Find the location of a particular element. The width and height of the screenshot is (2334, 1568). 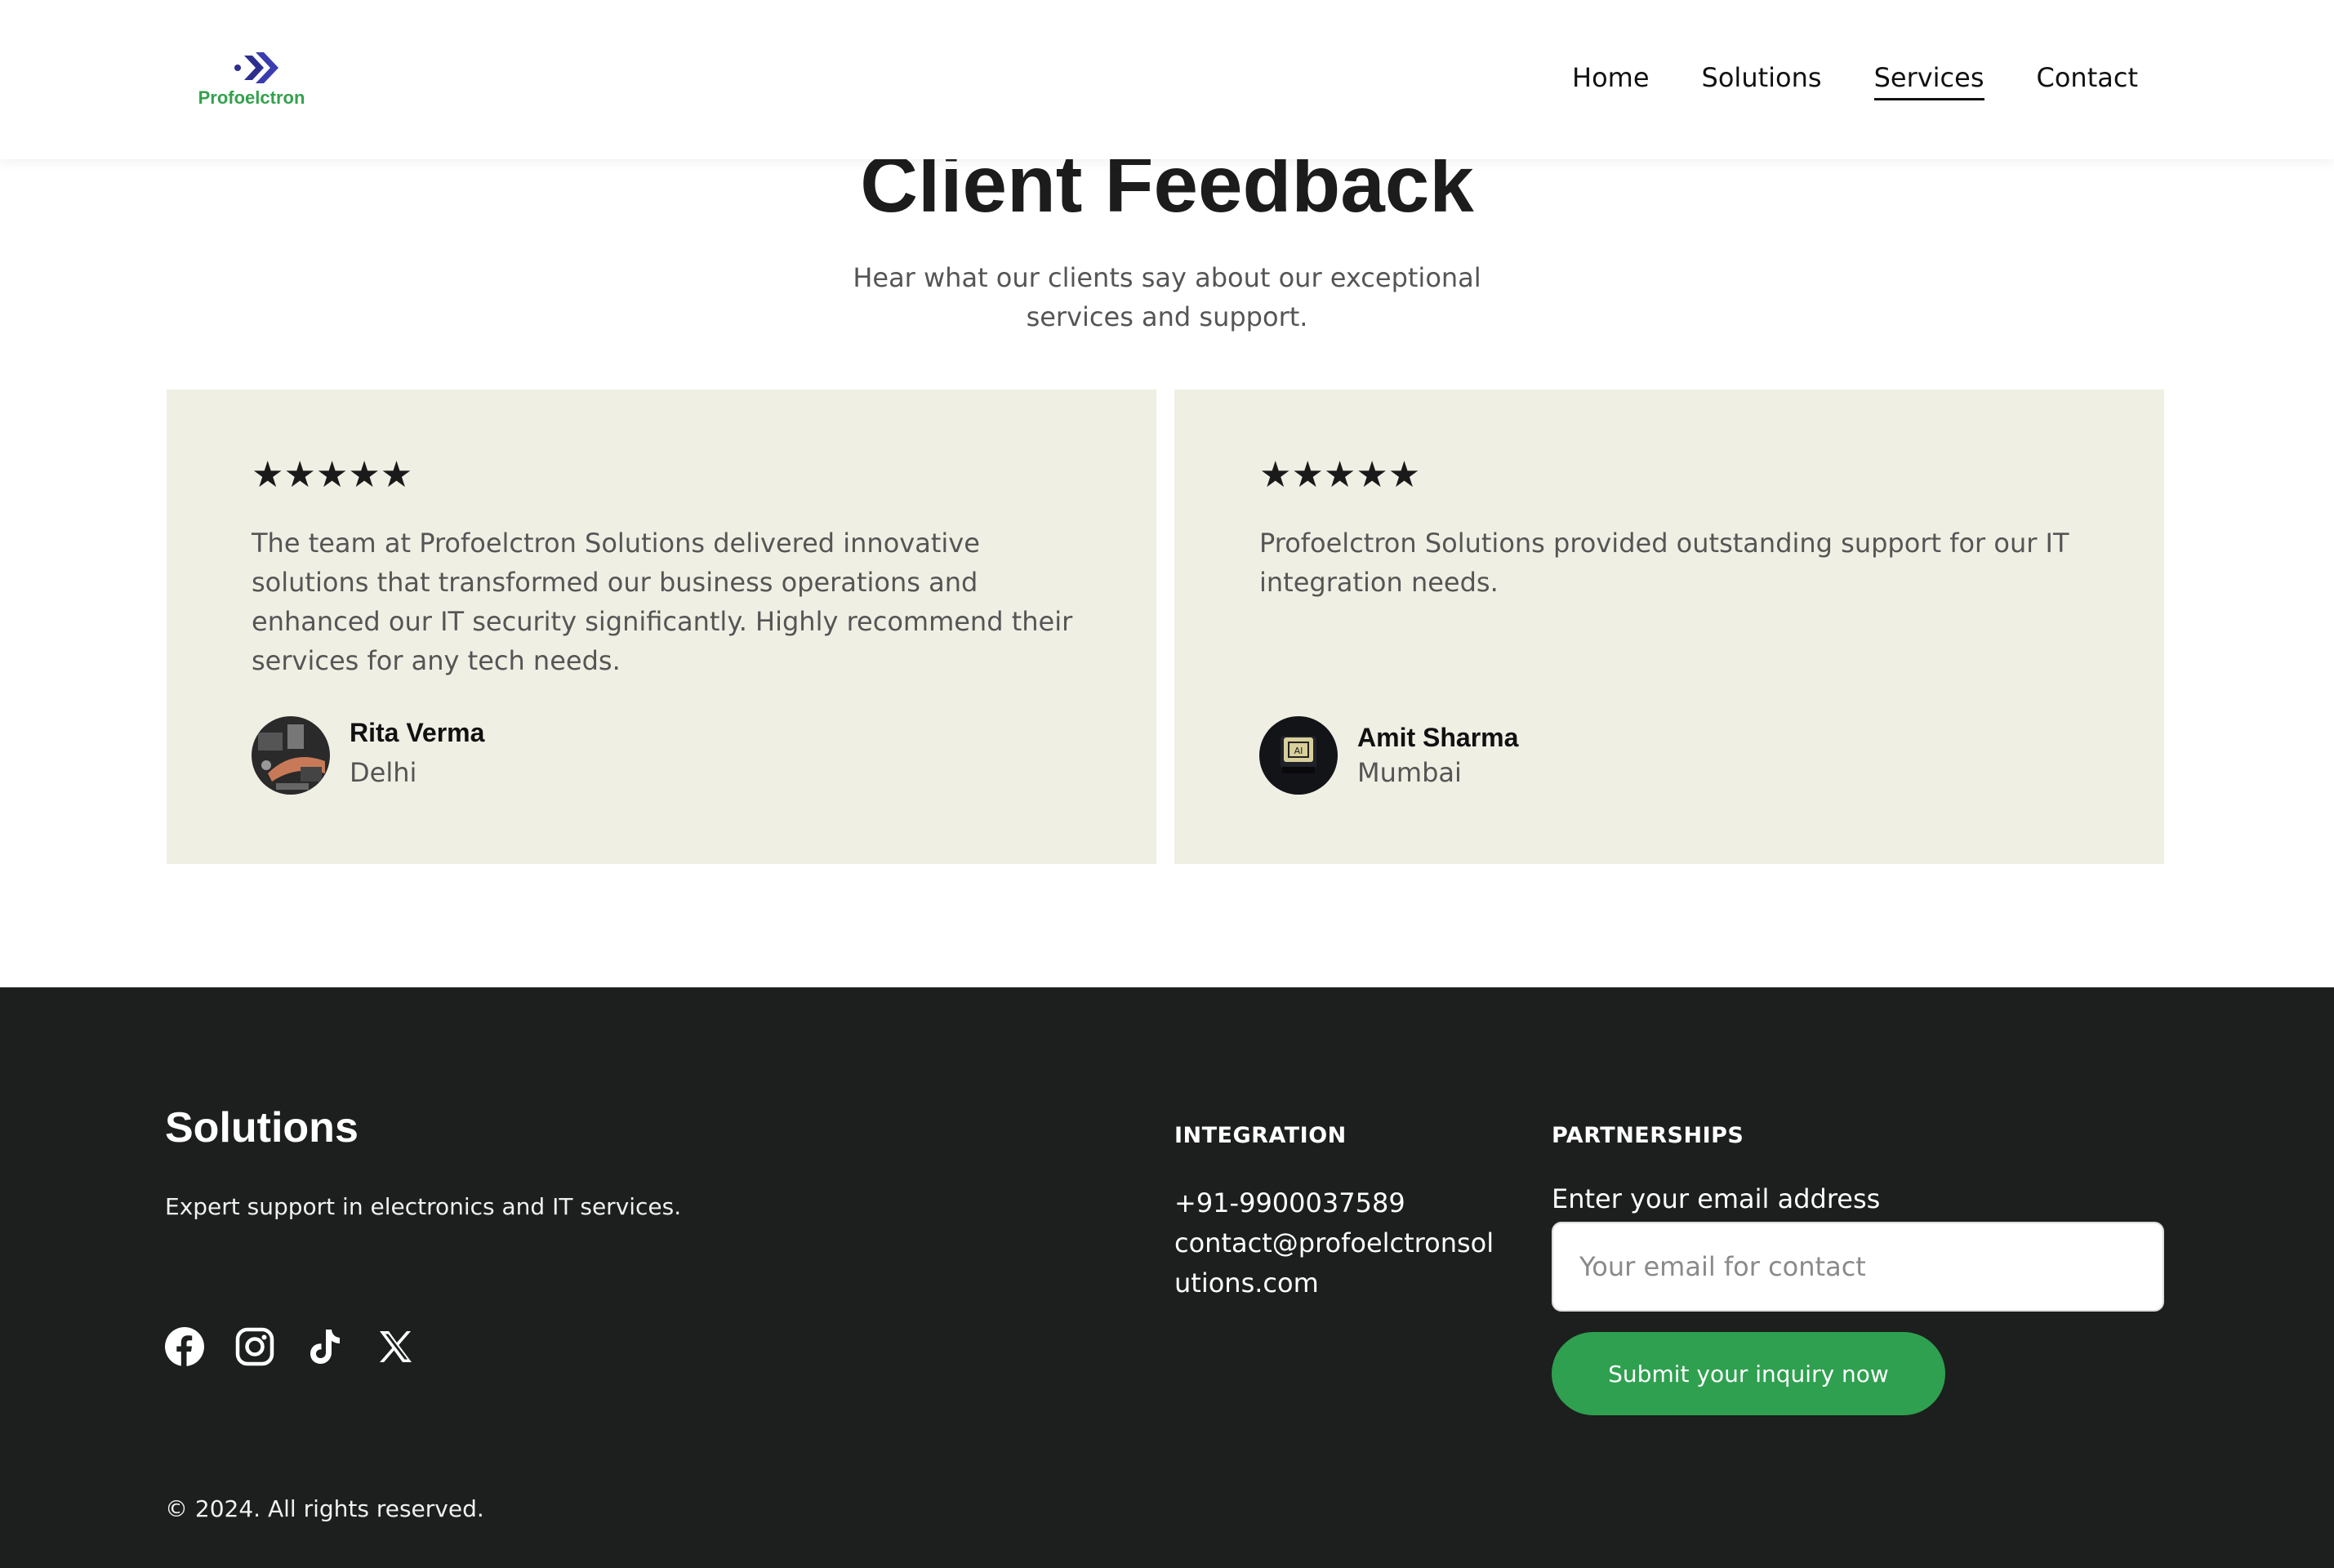

avatar is located at coordinates (291, 755).